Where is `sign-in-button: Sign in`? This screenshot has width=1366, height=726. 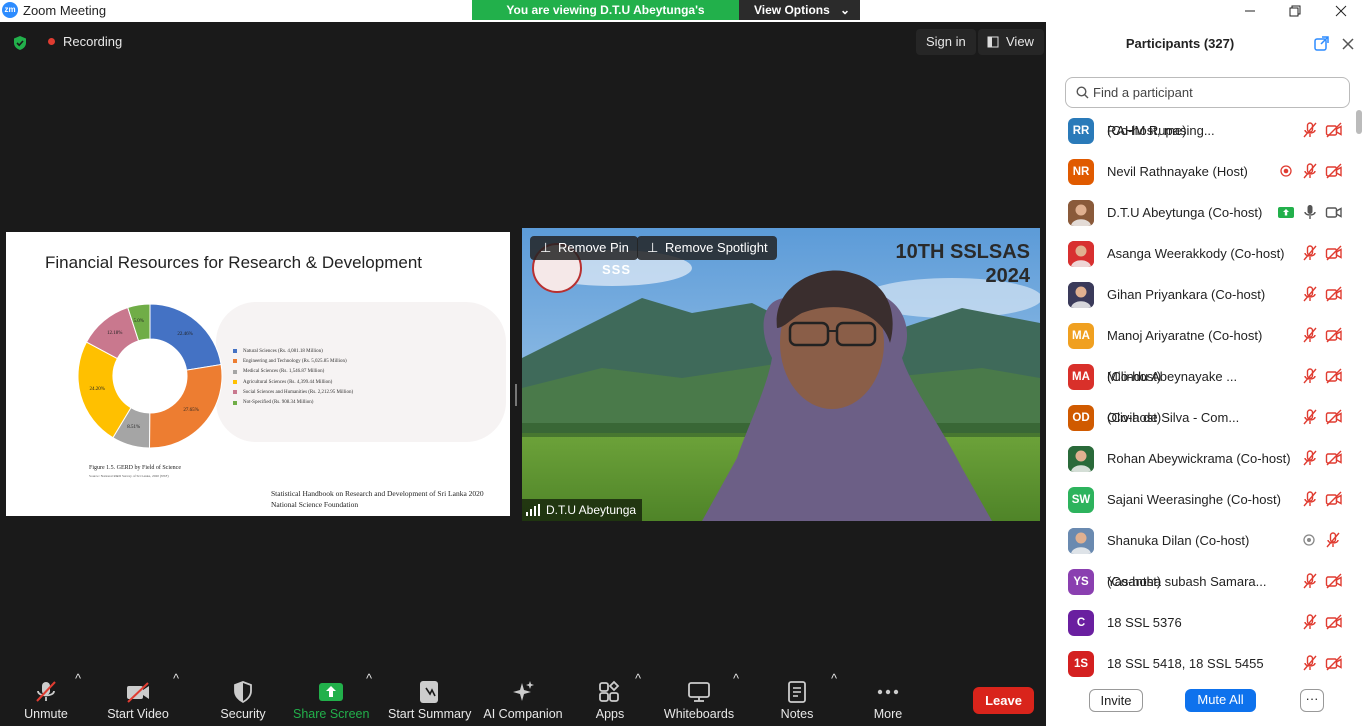
sign-in-button: Sign in is located at coordinates (946, 42).